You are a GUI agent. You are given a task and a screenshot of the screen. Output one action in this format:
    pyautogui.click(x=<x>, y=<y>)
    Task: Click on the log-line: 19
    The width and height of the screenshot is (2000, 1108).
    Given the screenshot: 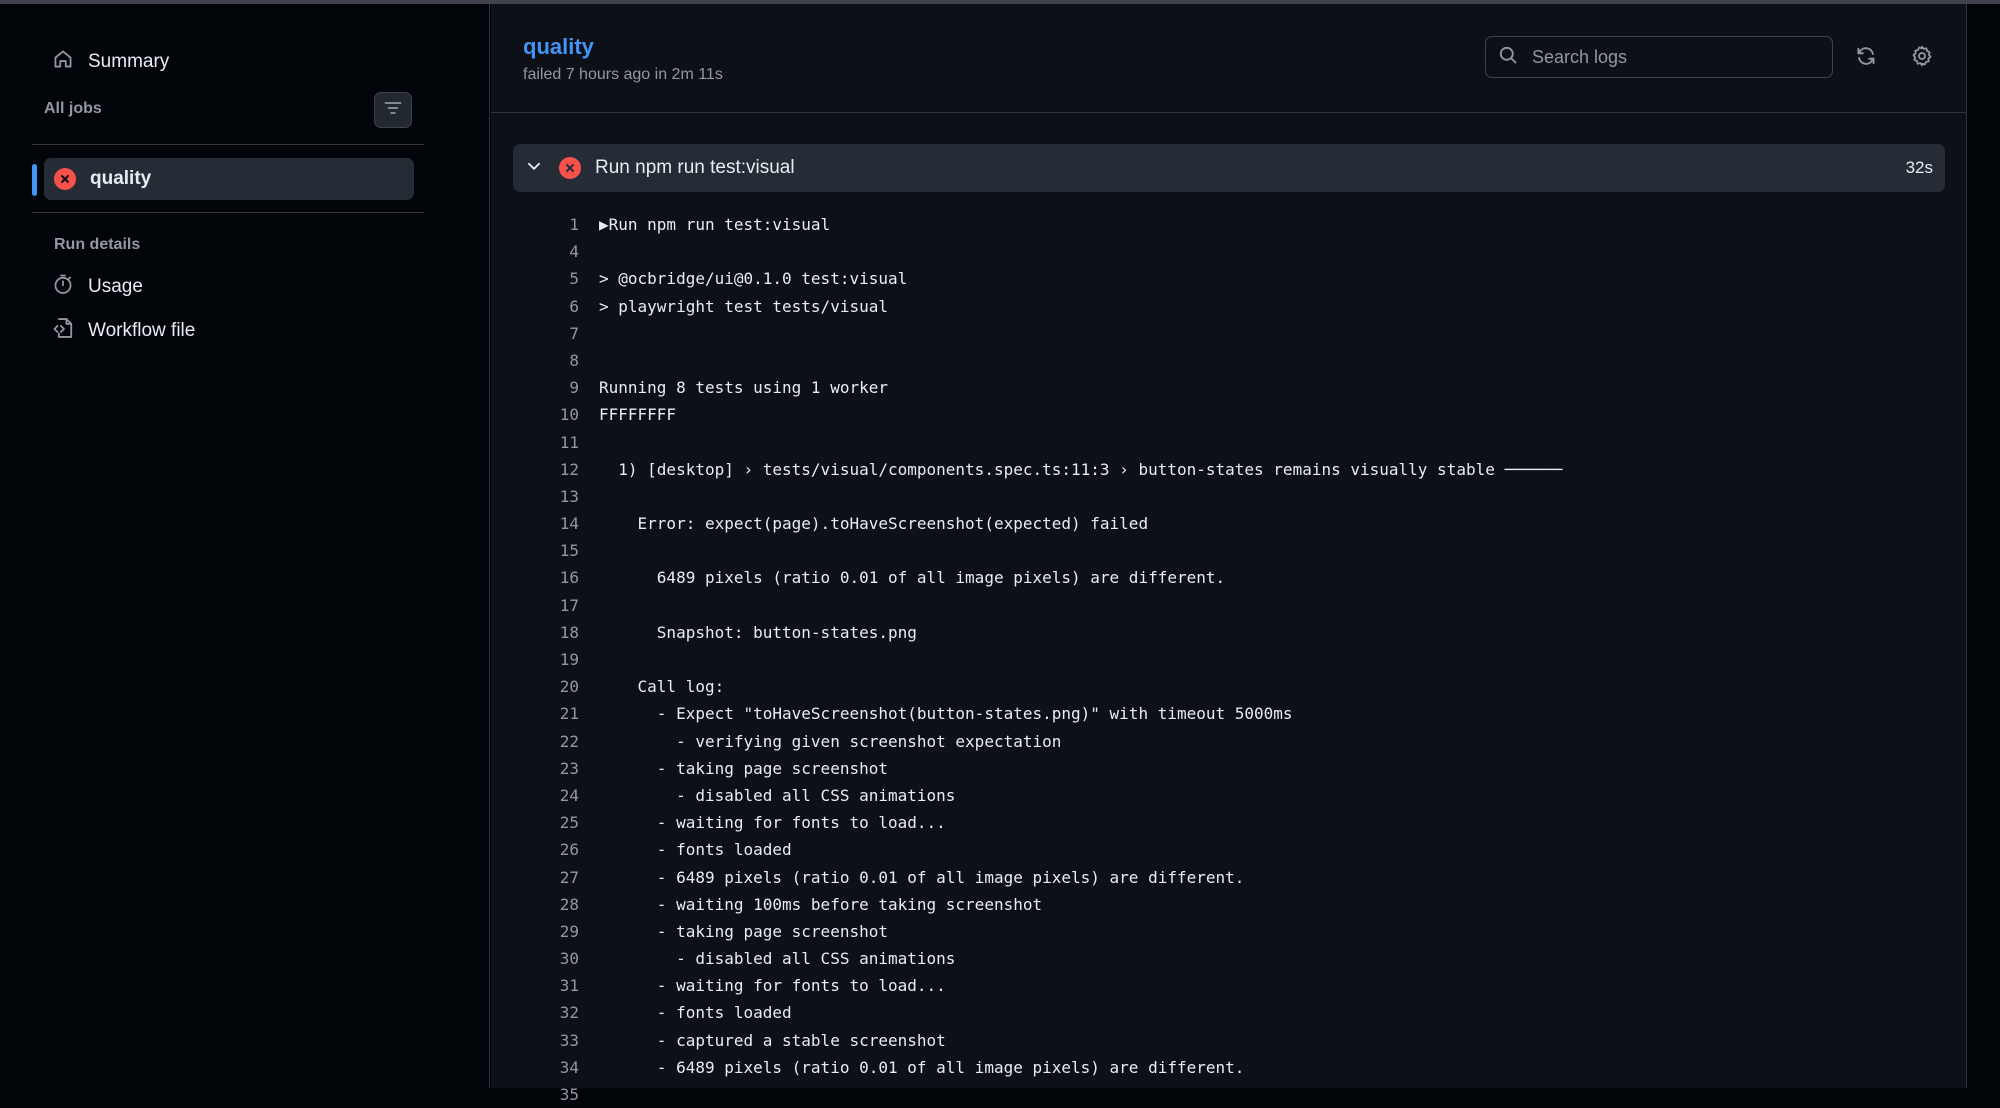 What is the action you would take?
    pyautogui.click(x=1229, y=659)
    